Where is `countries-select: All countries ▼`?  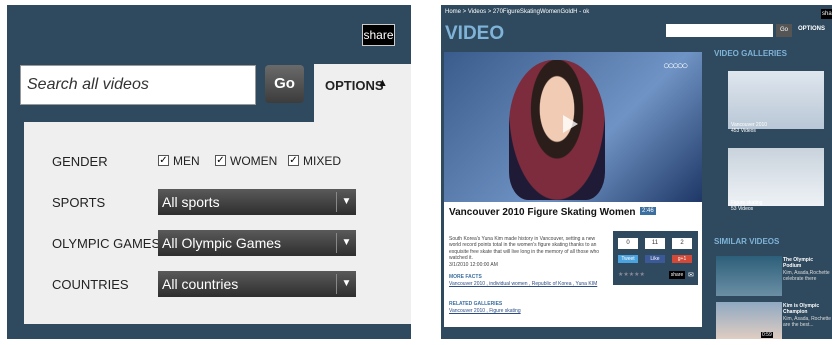
countries-select: All countries ▼ is located at coordinates (257, 284).